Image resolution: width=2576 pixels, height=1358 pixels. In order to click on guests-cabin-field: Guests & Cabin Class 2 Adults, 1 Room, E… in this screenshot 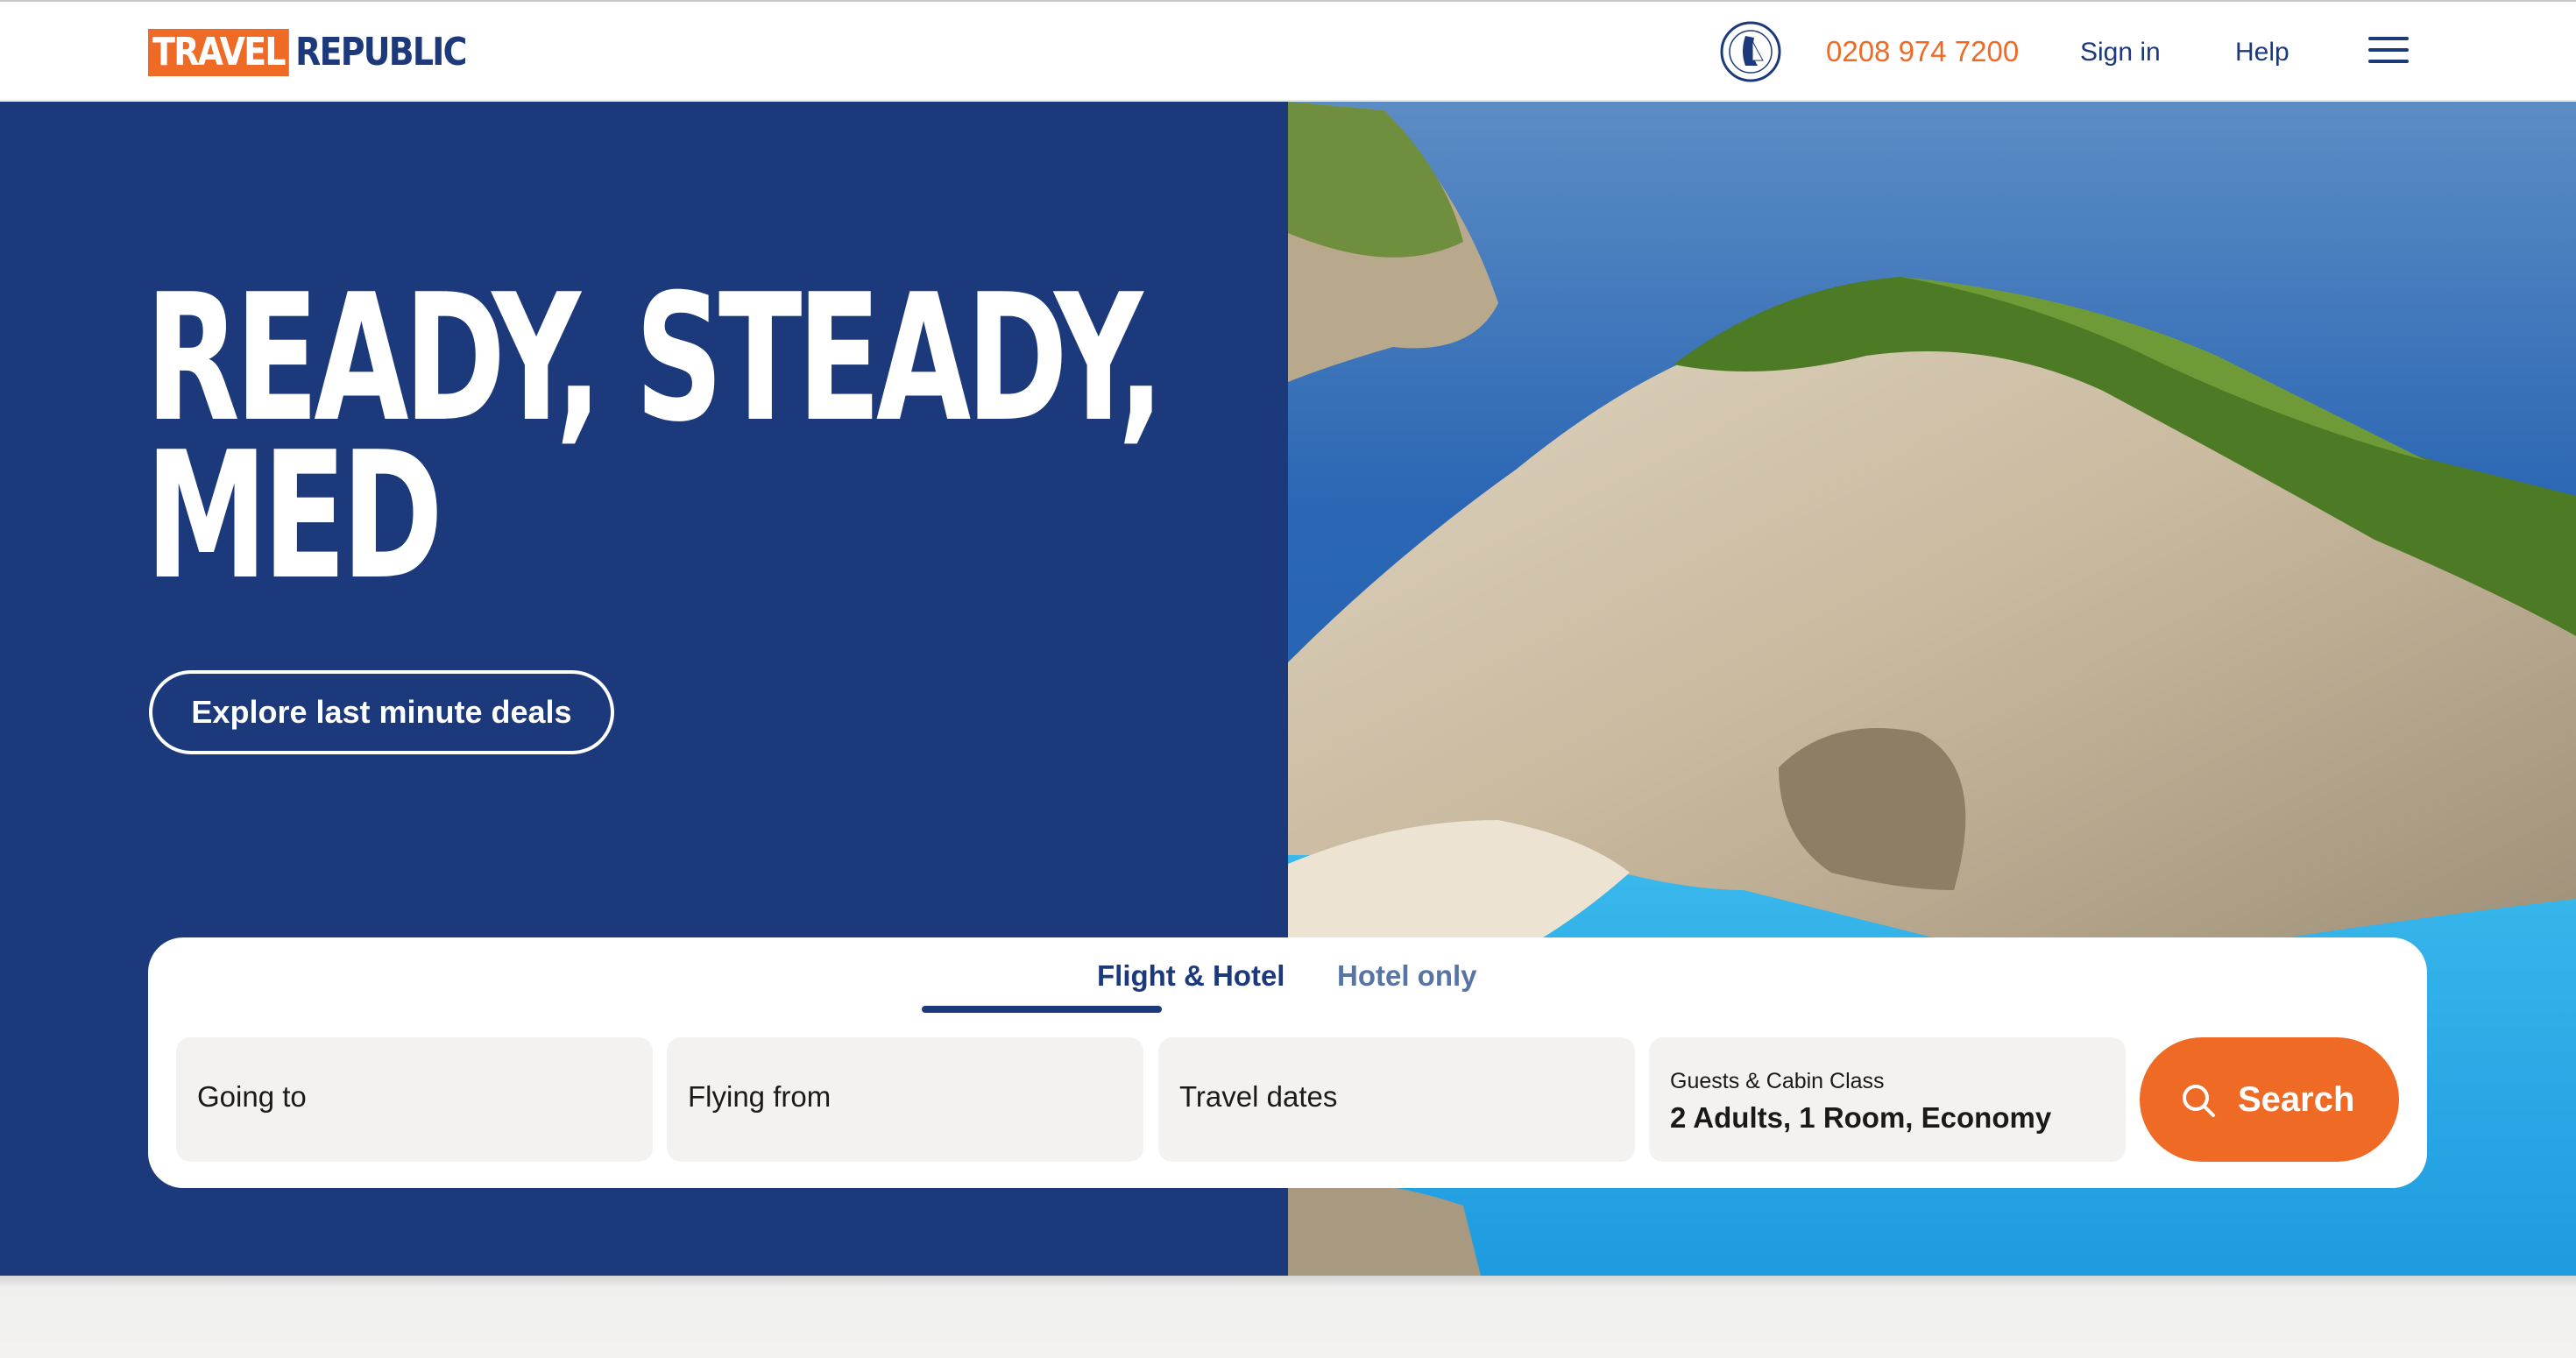, I will do `click(1887, 1099)`.